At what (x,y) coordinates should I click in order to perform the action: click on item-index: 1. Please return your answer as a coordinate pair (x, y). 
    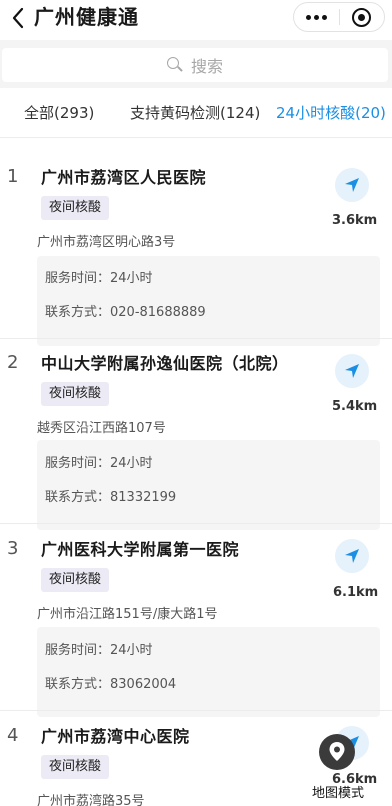
    Looking at the image, I should click on (13, 176).